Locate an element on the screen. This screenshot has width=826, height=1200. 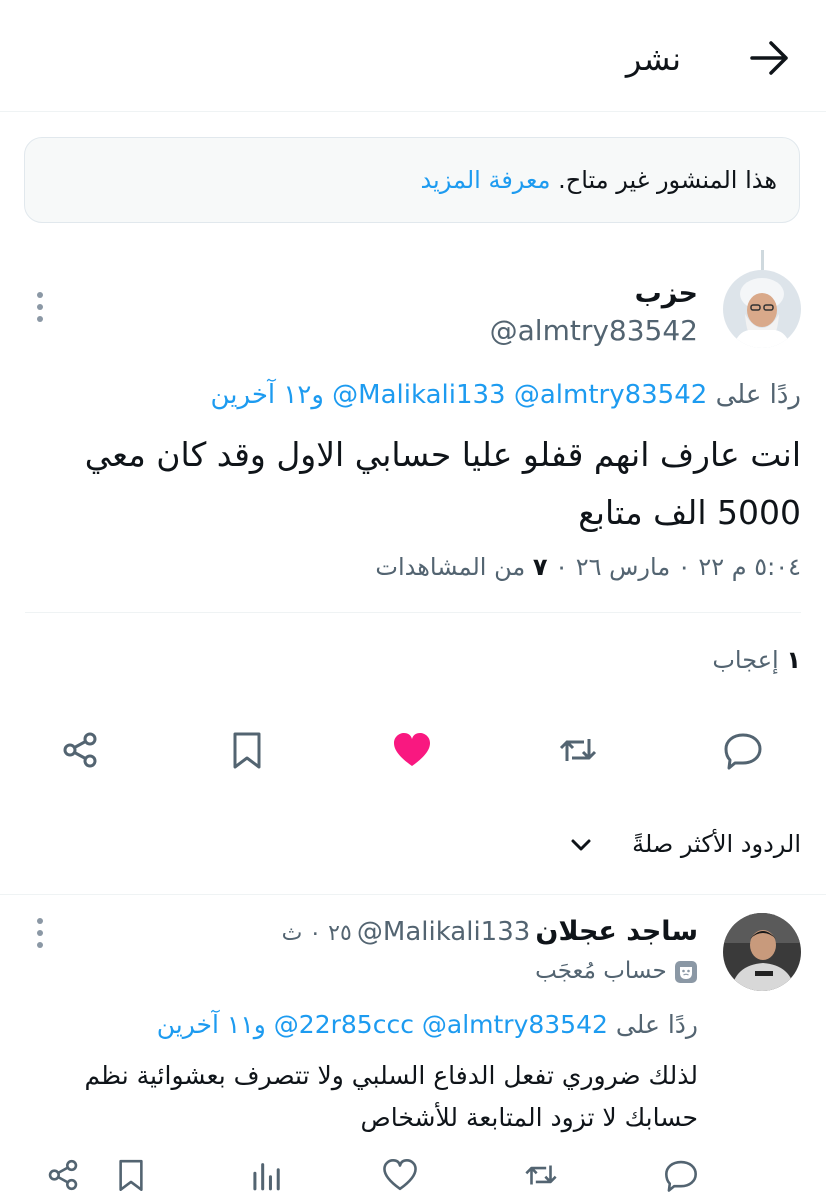
header-divider is located at coordinates (413, 111).